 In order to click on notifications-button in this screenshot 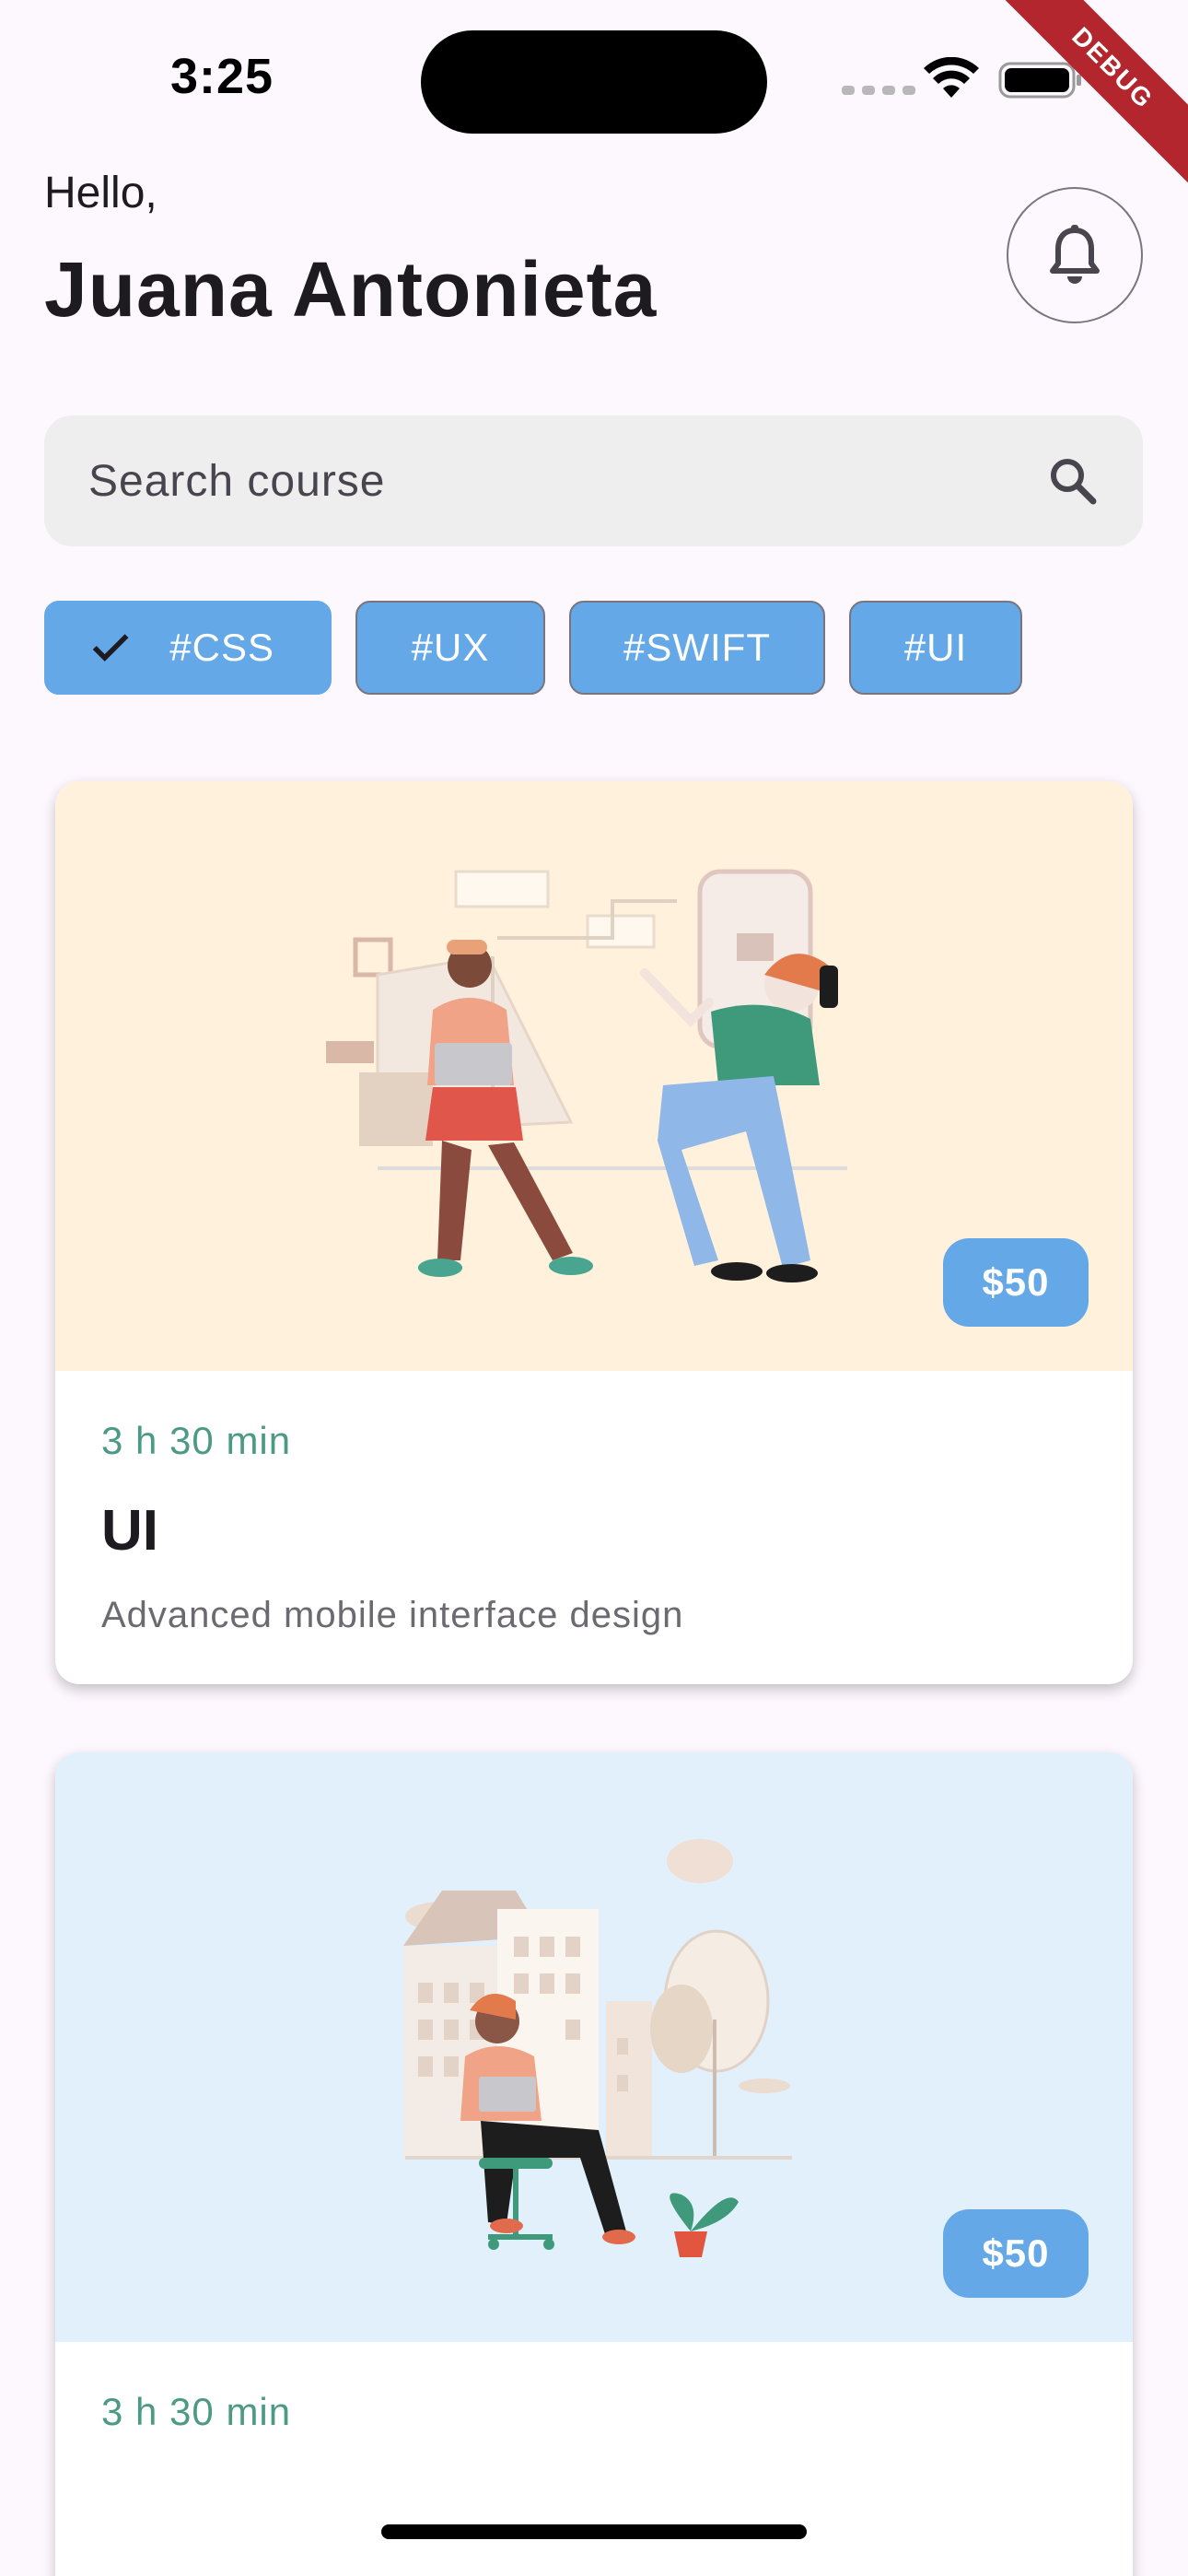, I will do `click(1075, 255)`.